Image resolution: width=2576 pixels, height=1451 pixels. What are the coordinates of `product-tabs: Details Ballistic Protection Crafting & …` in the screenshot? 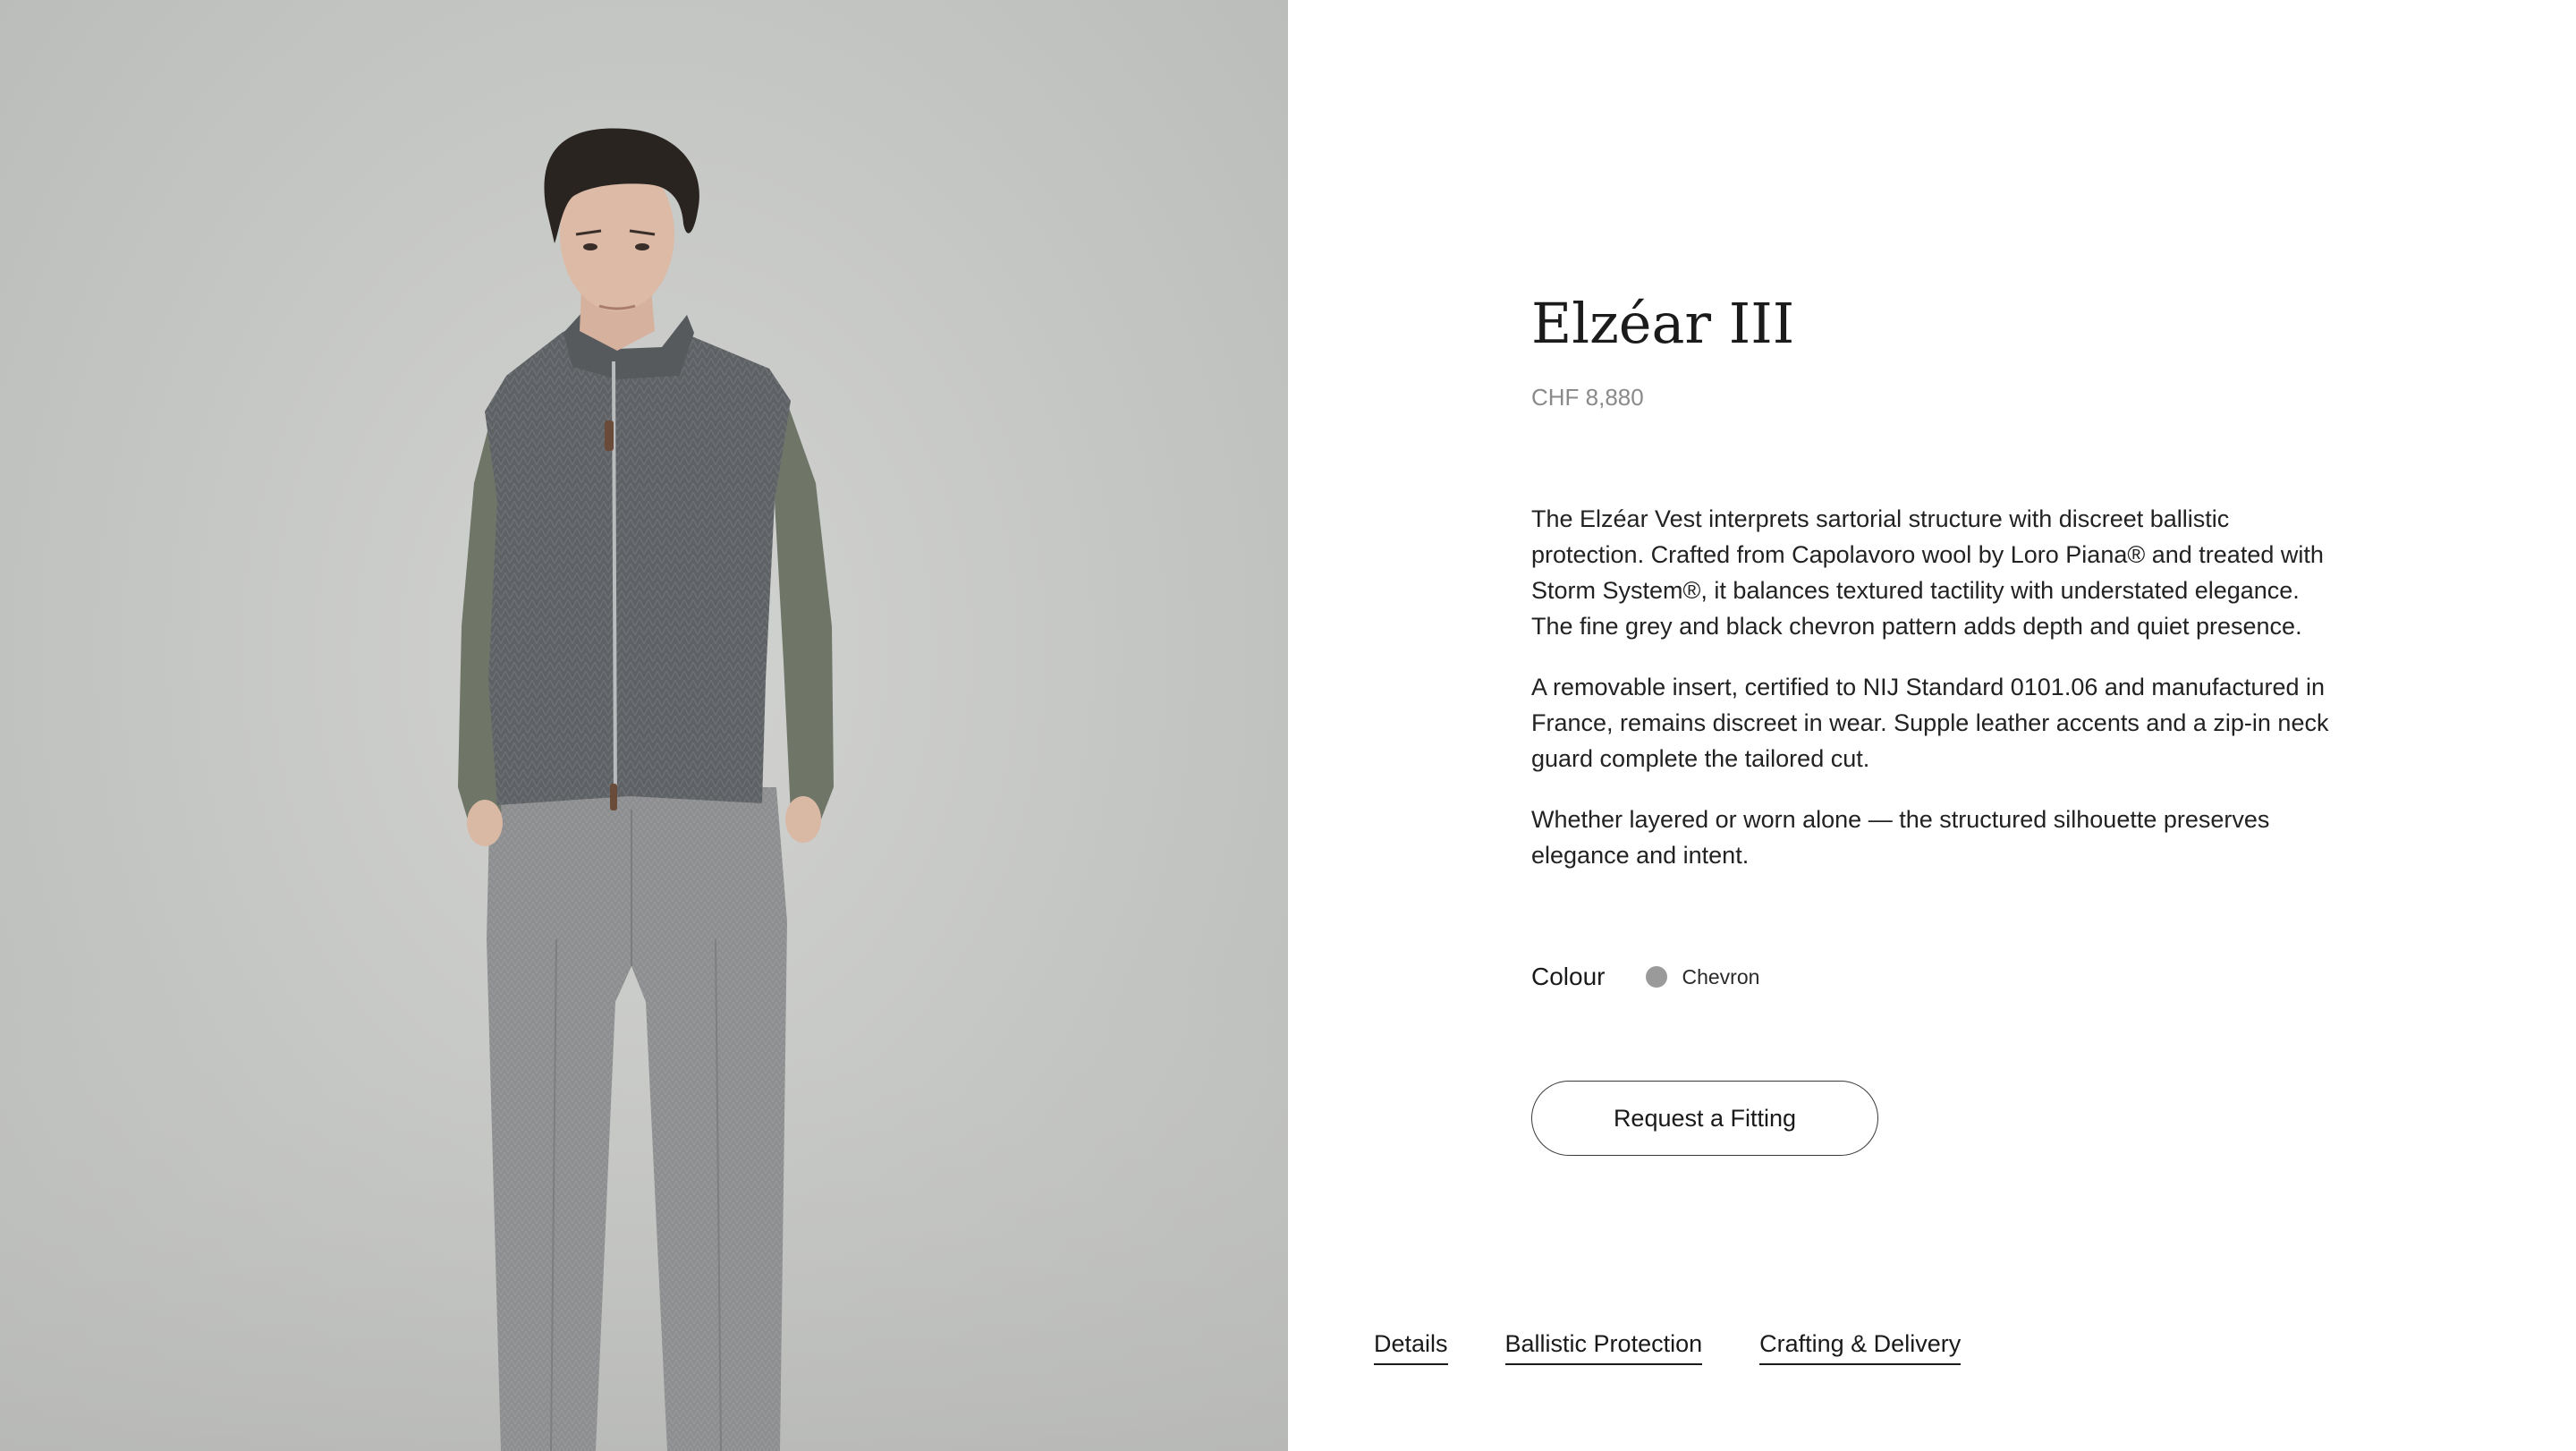 It's located at (1696, 1345).